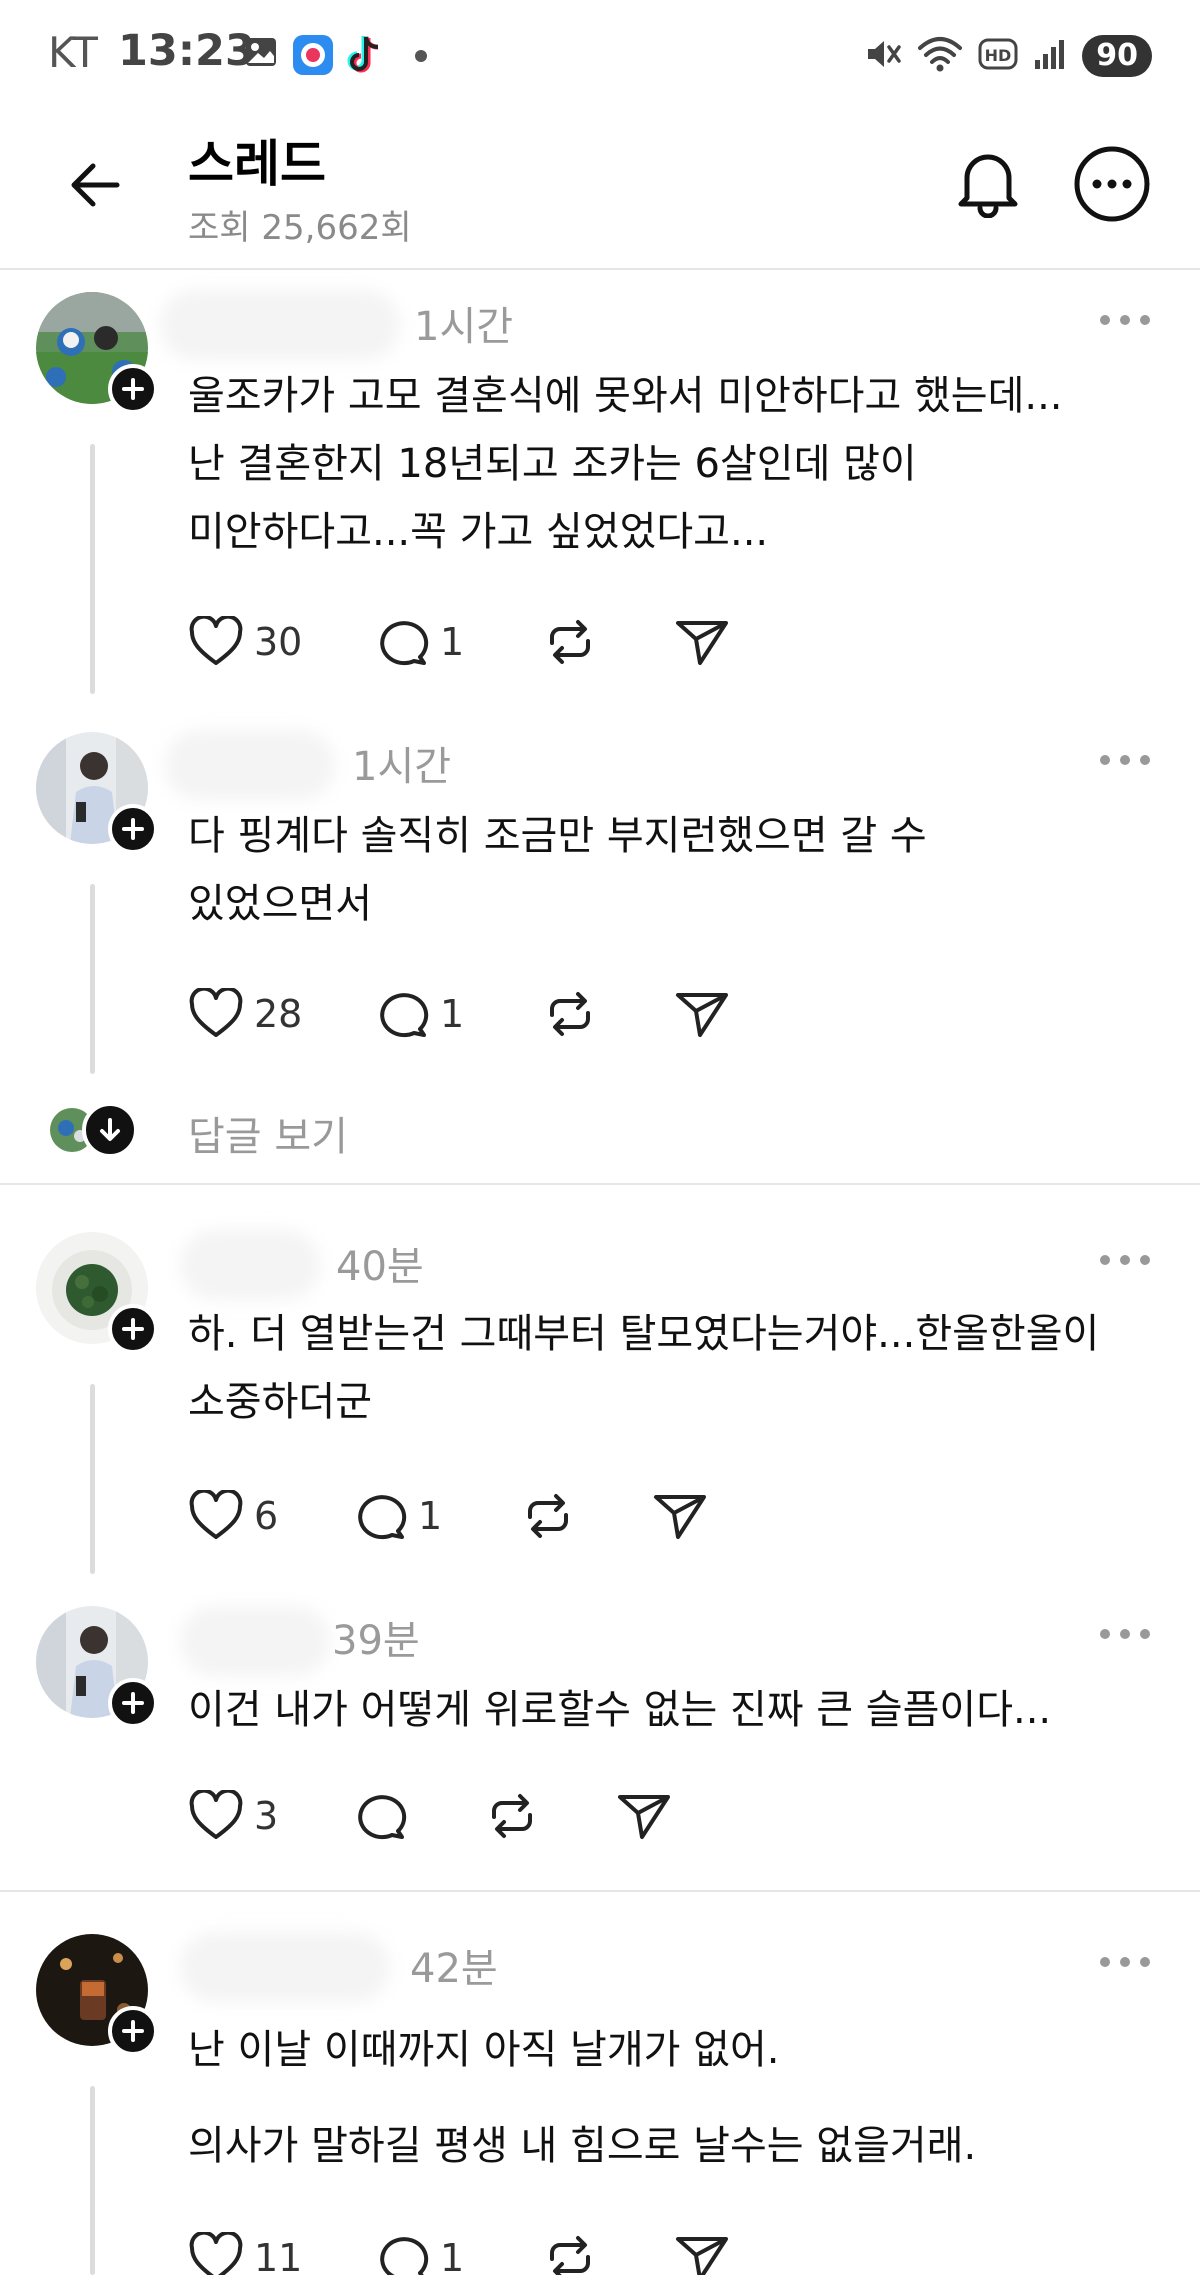 This screenshot has width=1200, height=2275. What do you see at coordinates (484, 2050) in the screenshot?
I see `post-text-line: 난 이날 이때까지 아직 날개가 없어.` at bounding box center [484, 2050].